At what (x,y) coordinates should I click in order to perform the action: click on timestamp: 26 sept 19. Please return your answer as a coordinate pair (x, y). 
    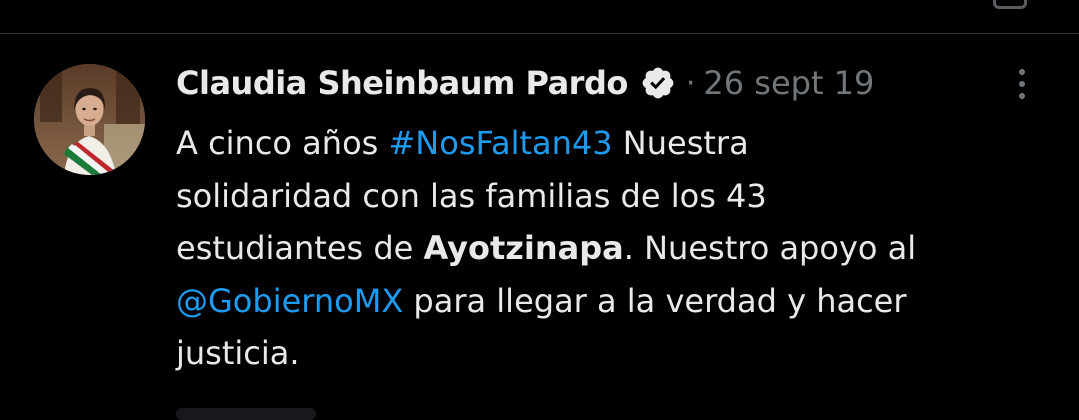
    Looking at the image, I should click on (788, 83).